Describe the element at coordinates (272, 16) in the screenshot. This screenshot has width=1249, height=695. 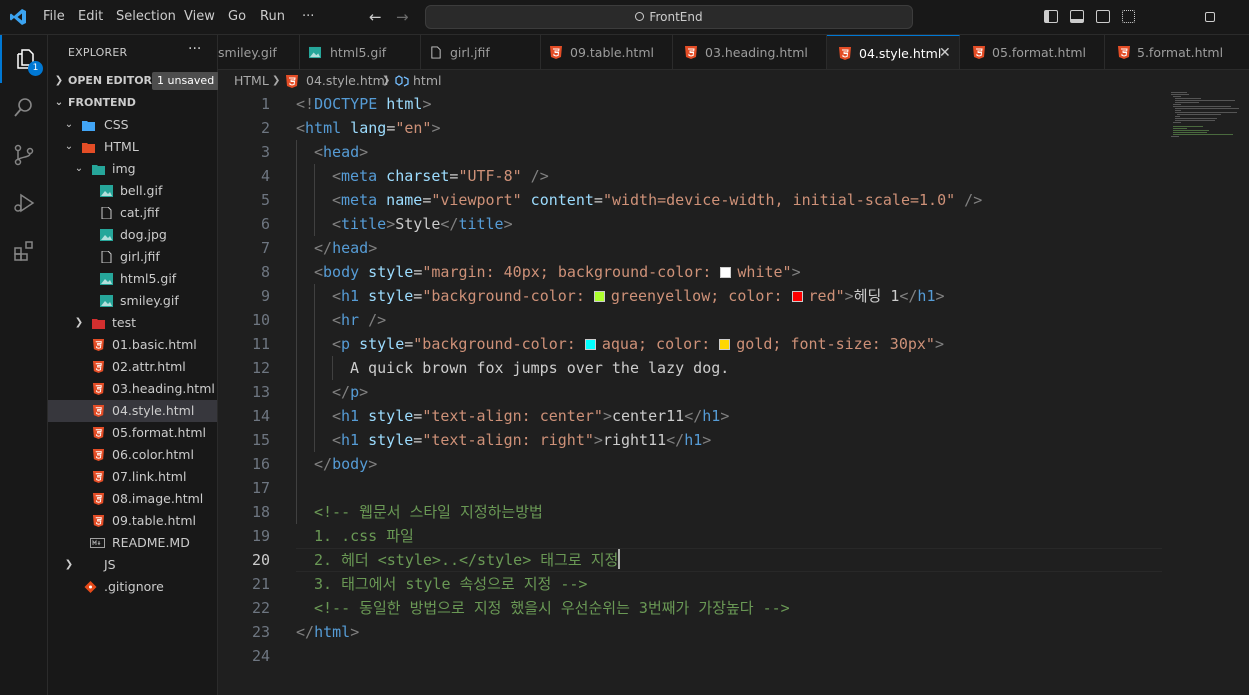
I see `menu-run: Run` at that location.